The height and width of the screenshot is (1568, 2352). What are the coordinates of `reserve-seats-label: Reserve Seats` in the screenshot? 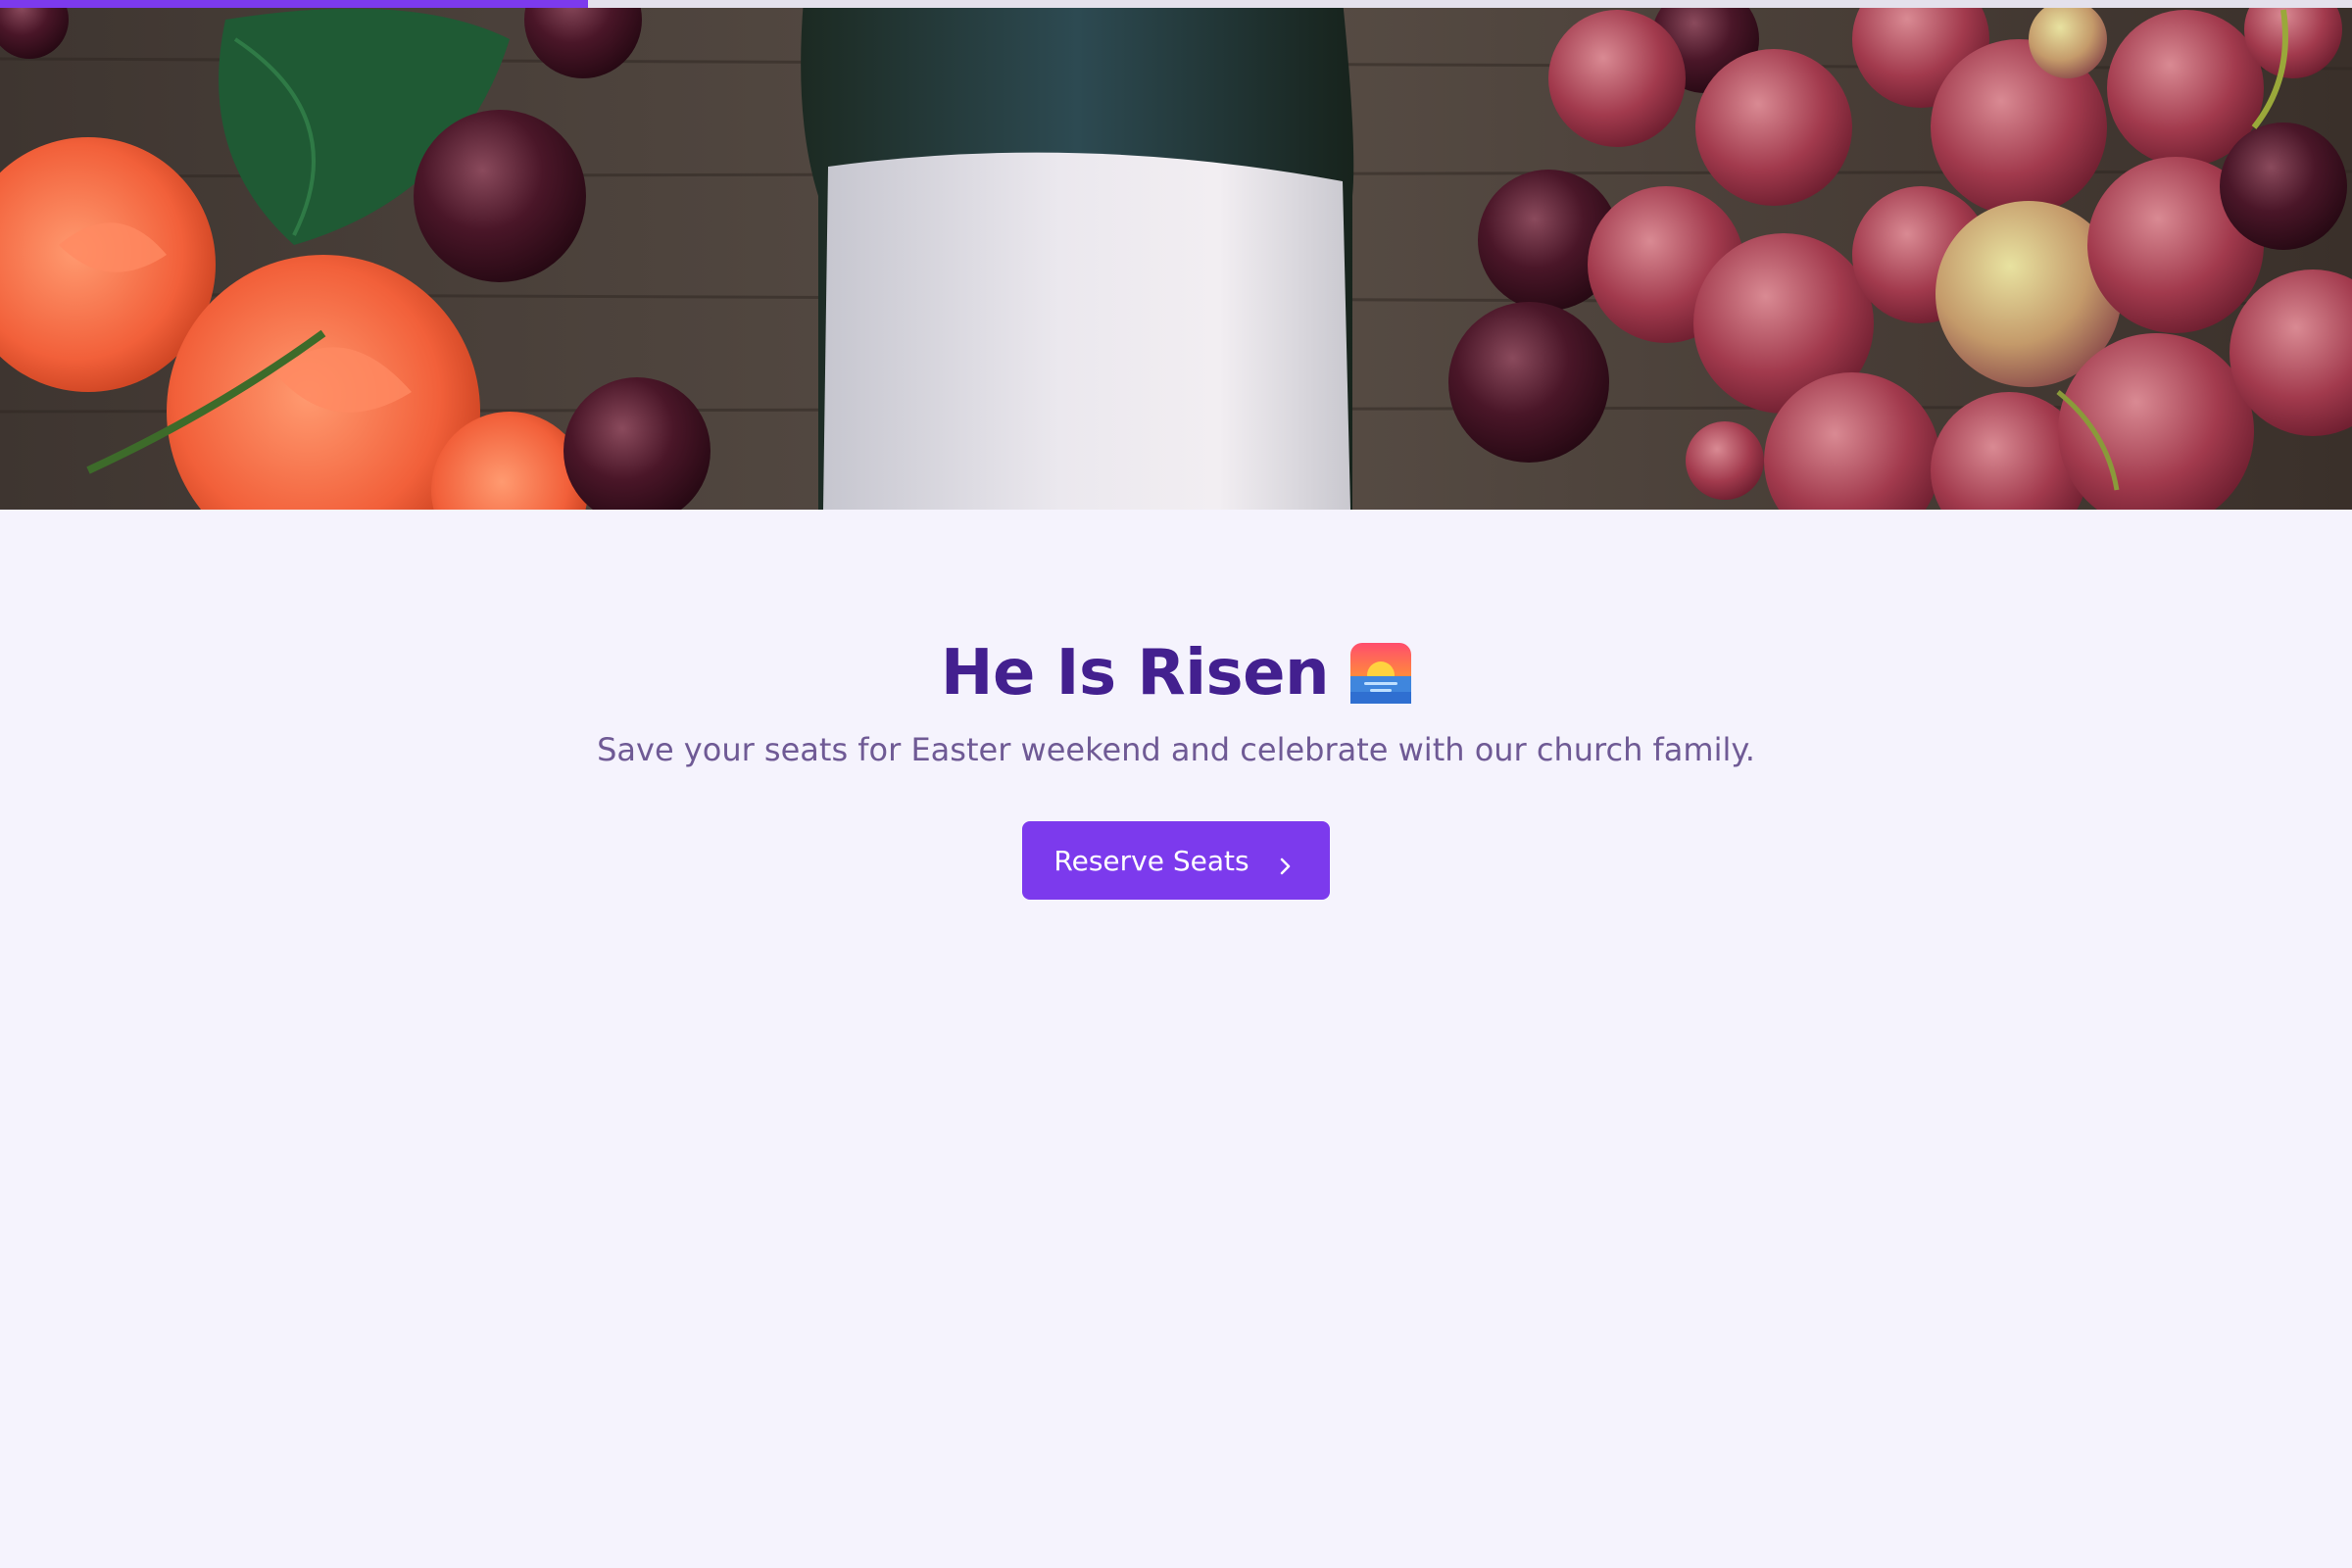 It's located at (1152, 860).